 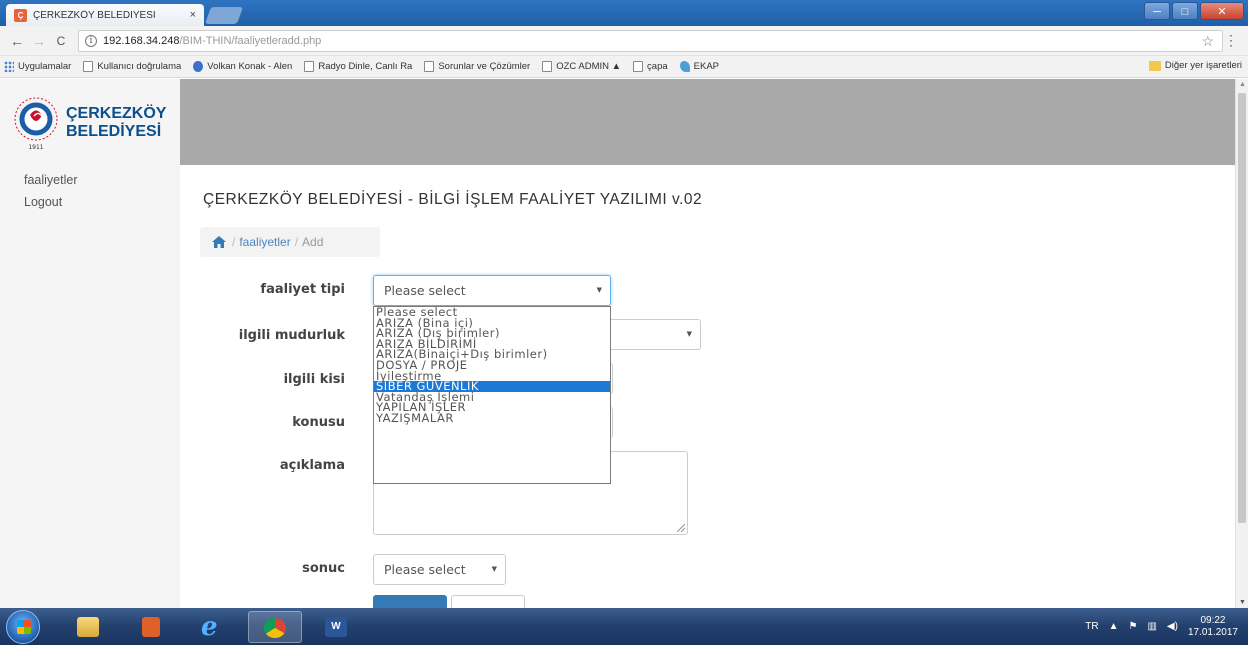 What do you see at coordinates (198, 66) in the screenshot?
I see `globe-icon` at bounding box center [198, 66].